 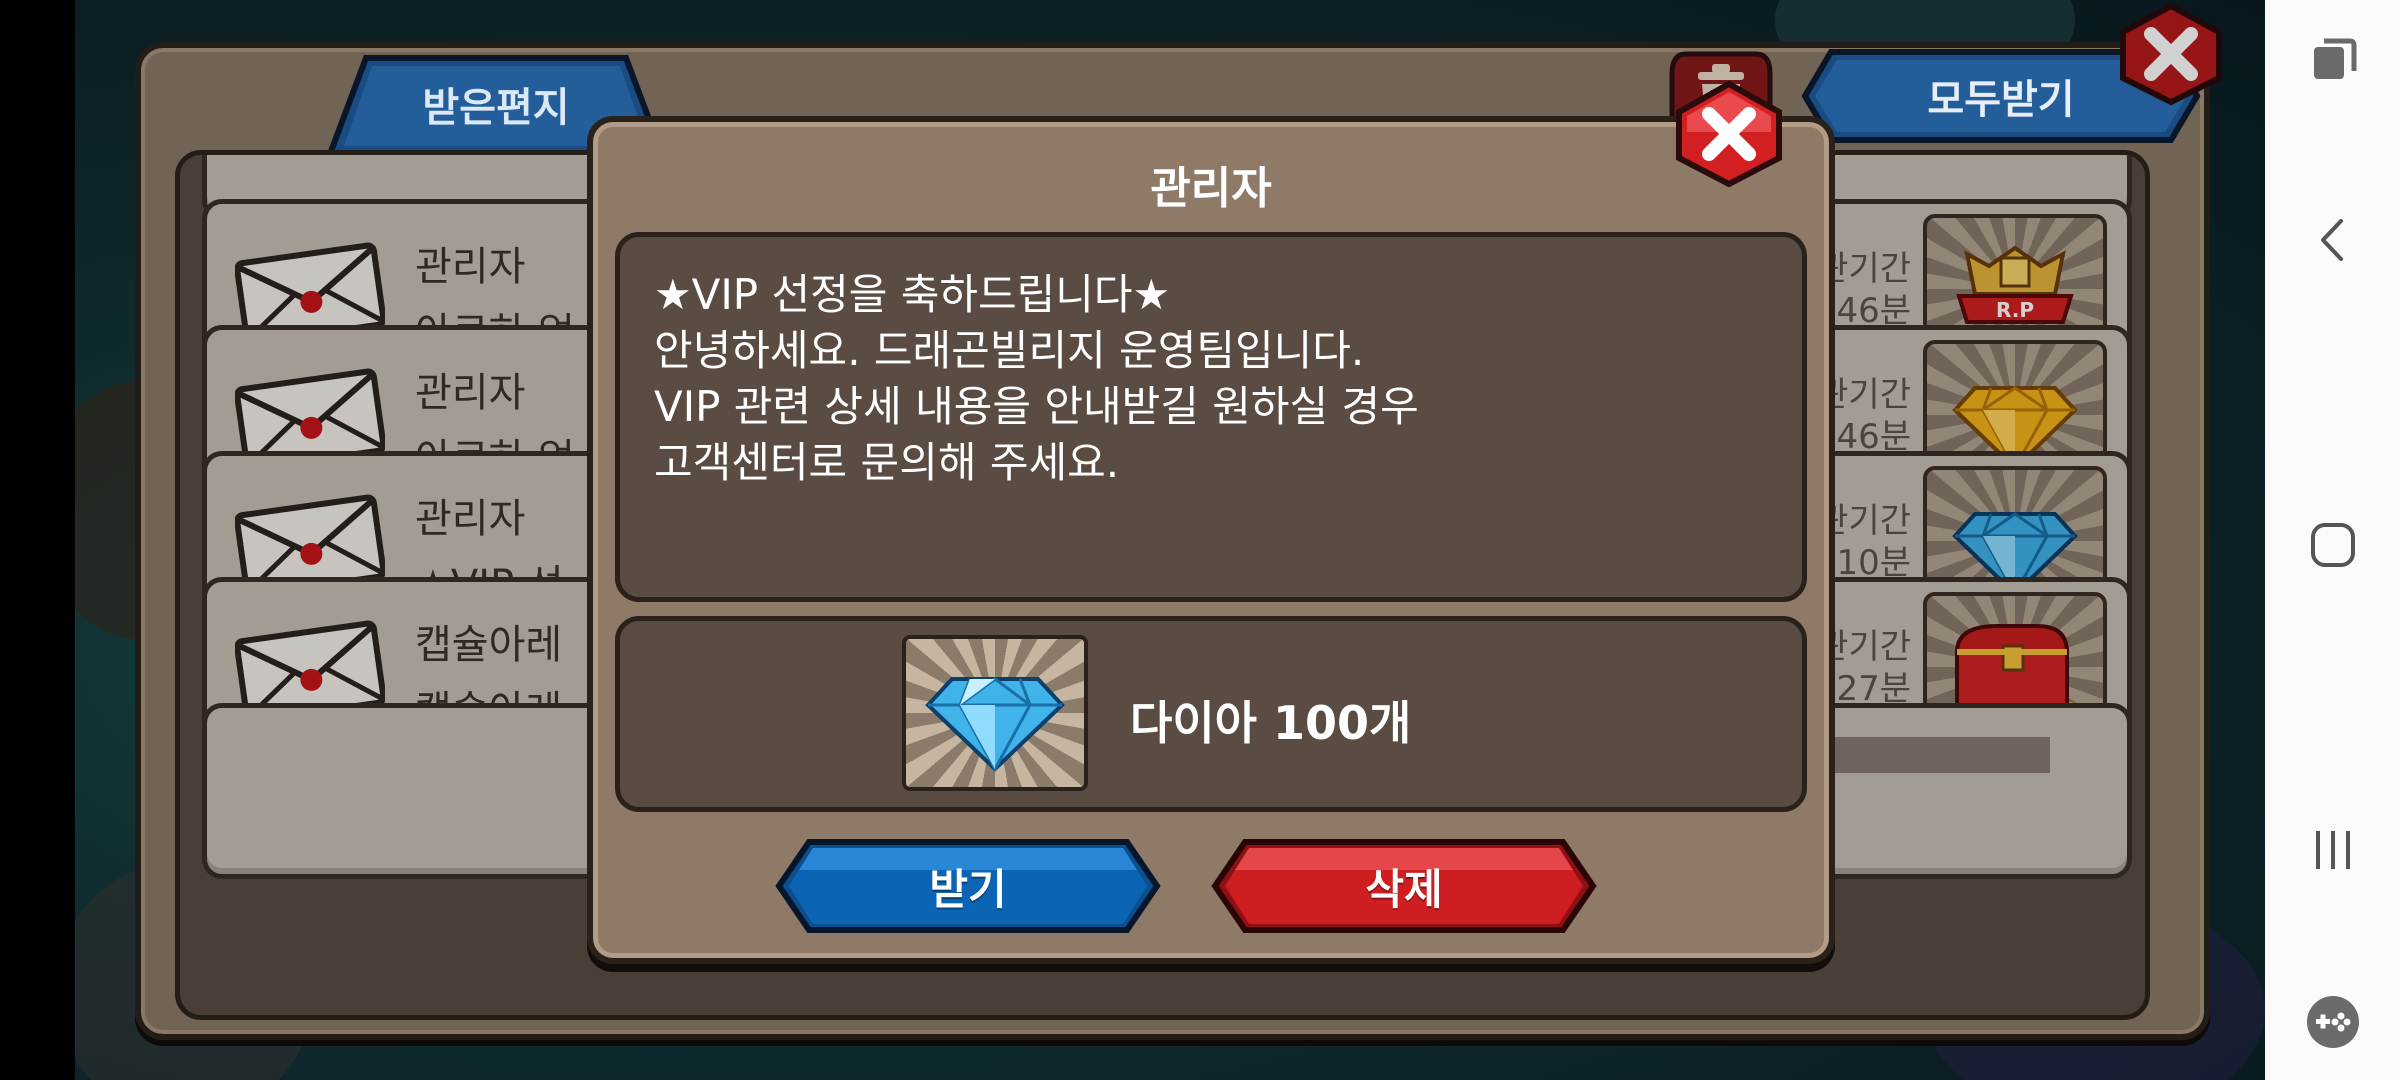 I want to click on reward-item-slot, so click(x=995, y=713).